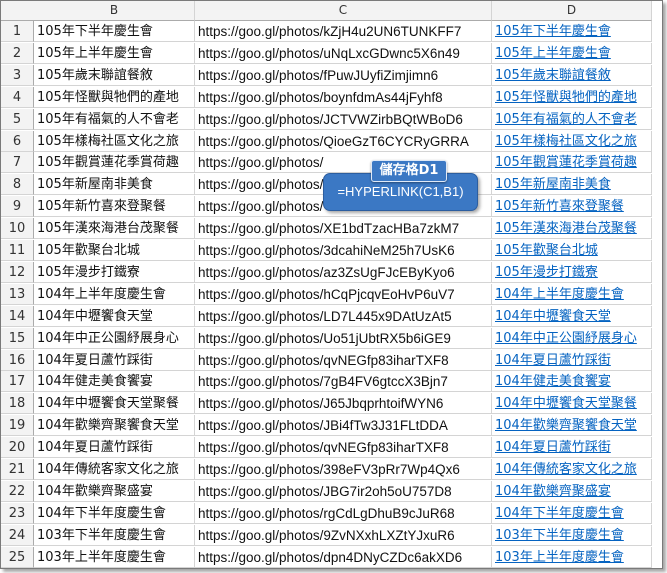  Describe the element at coordinates (572, 382) in the screenshot. I see `cell-hyperlink: 104年健走美食饗宴` at that location.